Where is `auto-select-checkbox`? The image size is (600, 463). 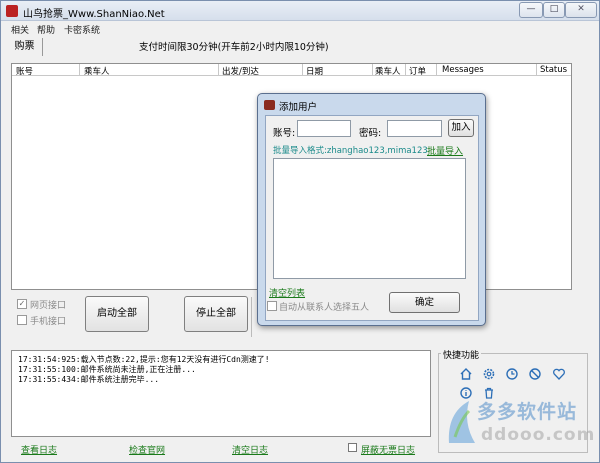
auto-select-checkbox is located at coordinates (272, 306).